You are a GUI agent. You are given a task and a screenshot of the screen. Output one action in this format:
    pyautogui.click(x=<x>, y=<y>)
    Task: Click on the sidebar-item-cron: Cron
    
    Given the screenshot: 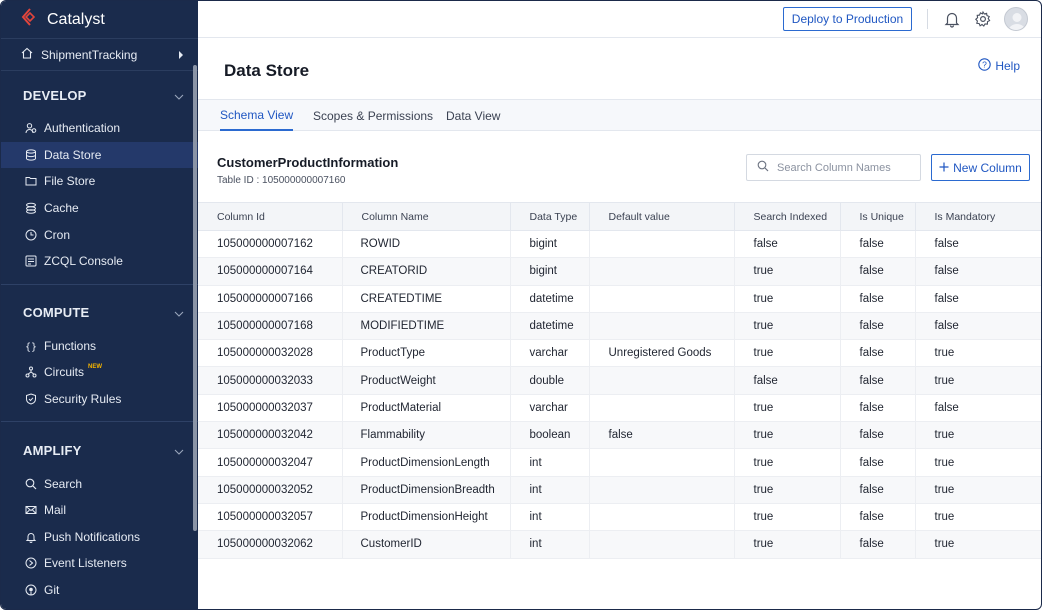 What is the action you would take?
    pyautogui.click(x=99, y=234)
    